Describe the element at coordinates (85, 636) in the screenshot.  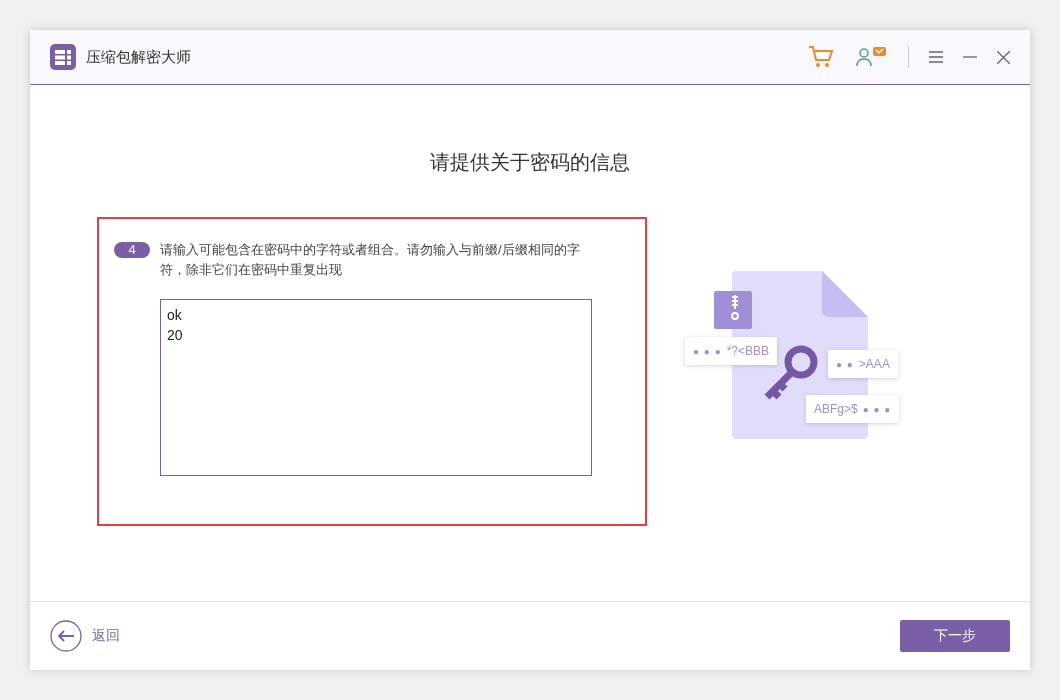
I see `back-button: 返回` at that location.